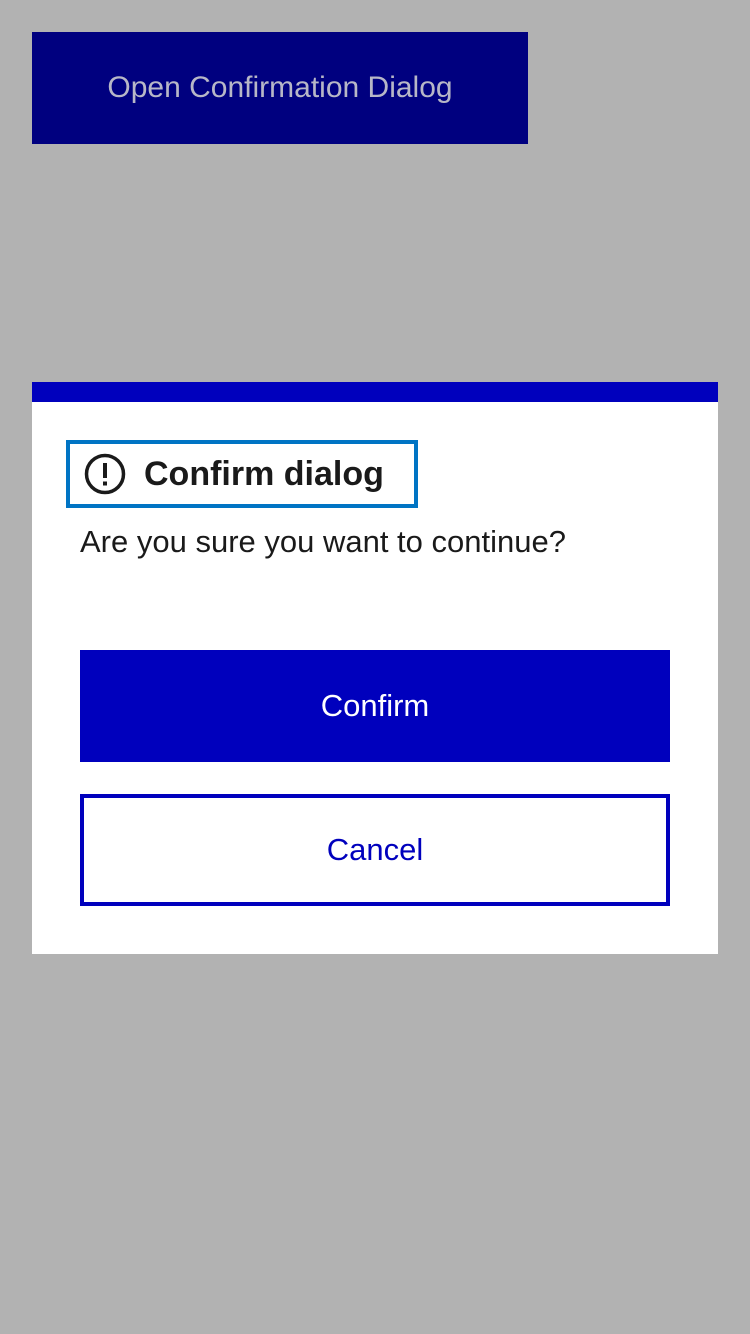 This screenshot has height=1334, width=750. Describe the element at coordinates (375, 706) in the screenshot. I see `confirm-button: Confirm` at that location.